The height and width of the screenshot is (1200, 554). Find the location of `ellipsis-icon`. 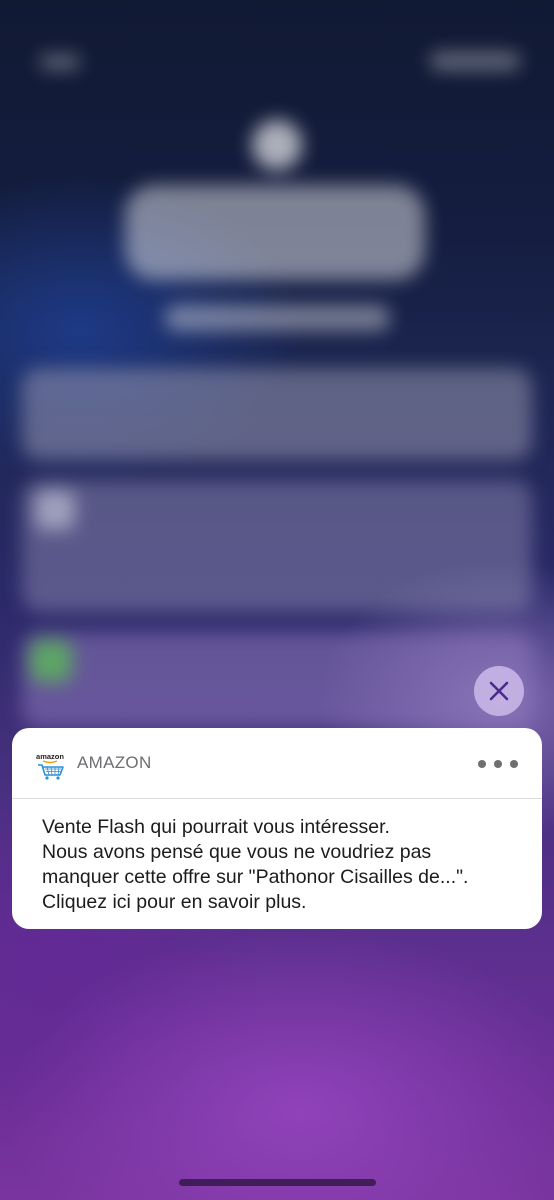

ellipsis-icon is located at coordinates (498, 764).